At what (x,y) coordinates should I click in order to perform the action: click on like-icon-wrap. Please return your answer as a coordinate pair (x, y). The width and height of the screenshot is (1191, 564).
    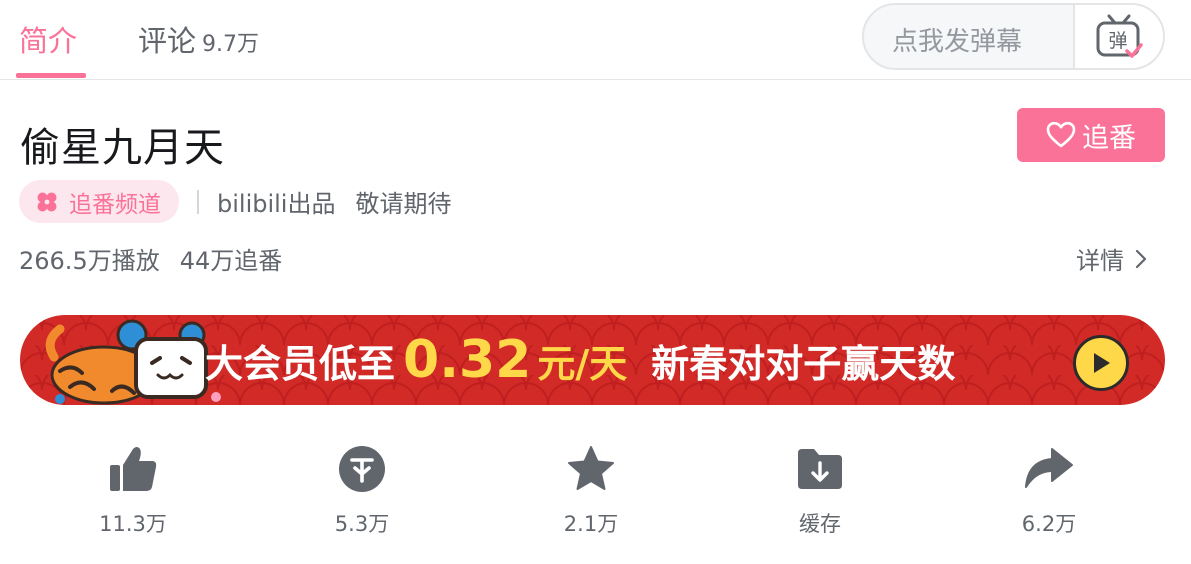
    Looking at the image, I should click on (133, 469).